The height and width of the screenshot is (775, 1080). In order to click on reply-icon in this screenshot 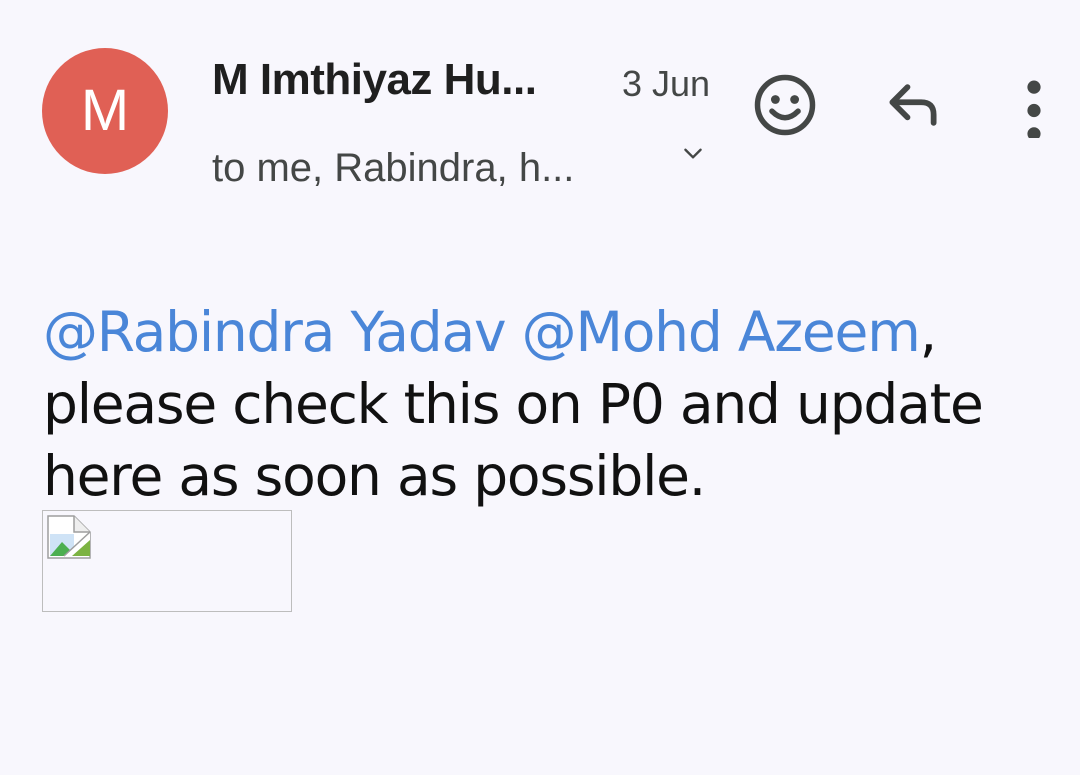, I will do `click(913, 105)`.